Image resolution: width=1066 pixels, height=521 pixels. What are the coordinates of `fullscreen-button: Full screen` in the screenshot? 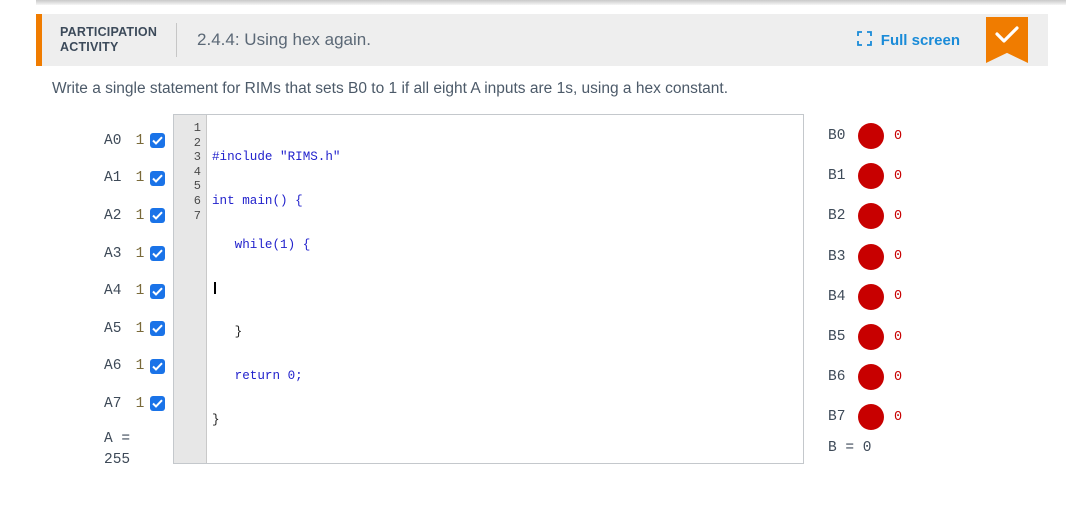 It's located at (908, 40).